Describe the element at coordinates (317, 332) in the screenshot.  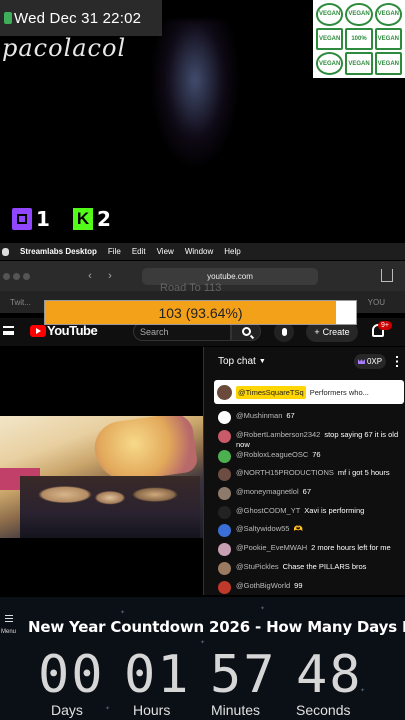
I see `plus-icon: +` at that location.